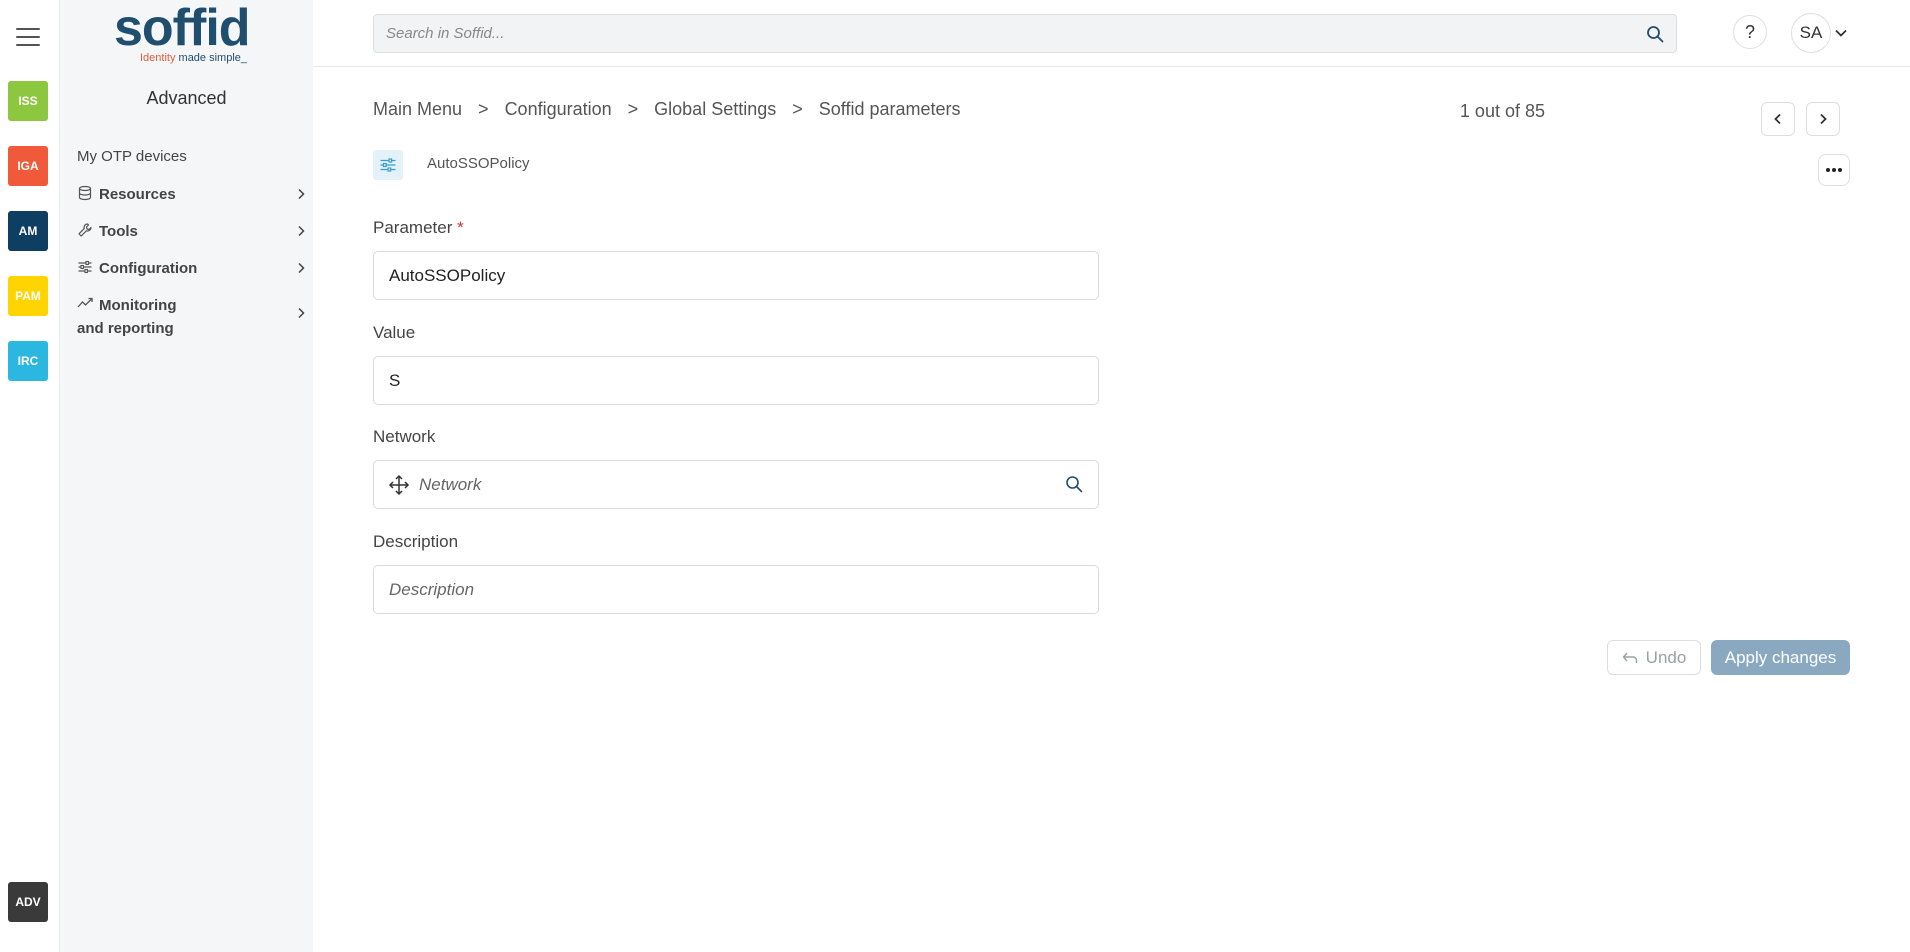 The height and width of the screenshot is (952, 1910). I want to click on breadcrumb-main-menu: Main Menu, so click(417, 109).